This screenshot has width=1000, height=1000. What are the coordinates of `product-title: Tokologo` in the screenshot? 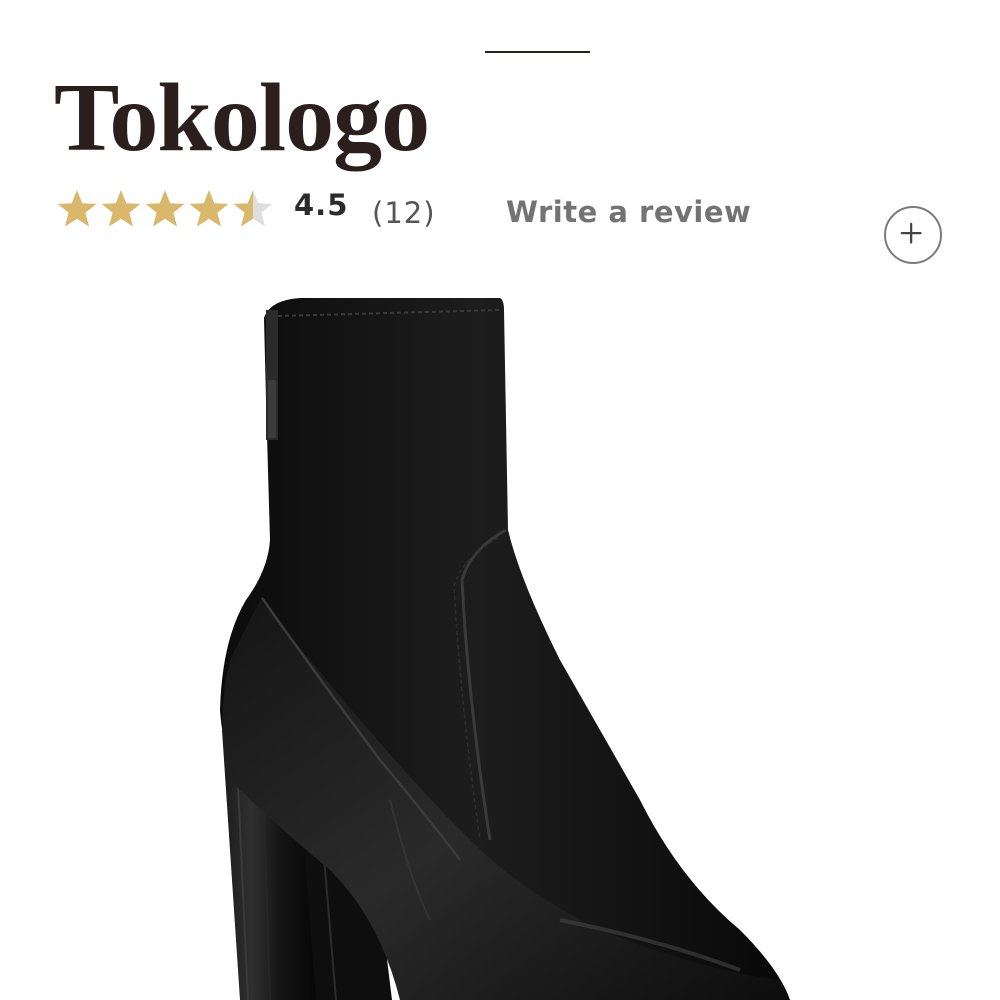 It's located at (242, 117).